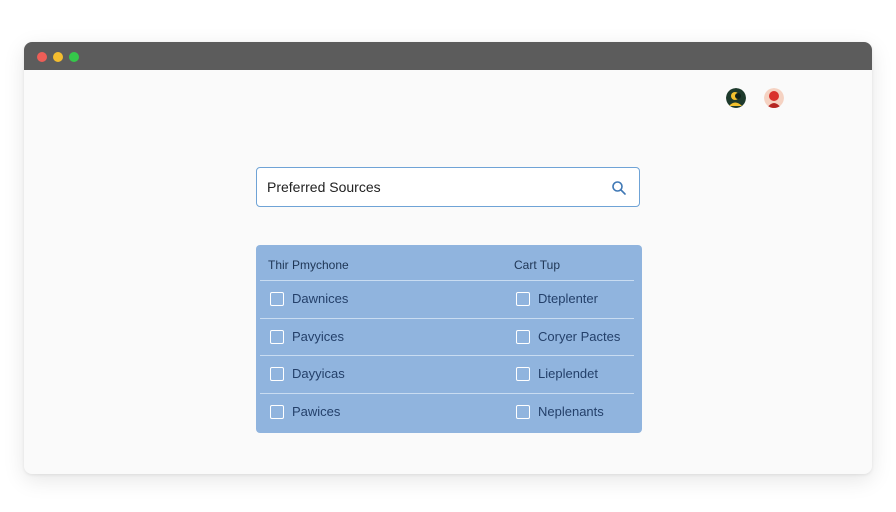 This screenshot has height=512, width=896. I want to click on avatar-red-icon, so click(774, 98).